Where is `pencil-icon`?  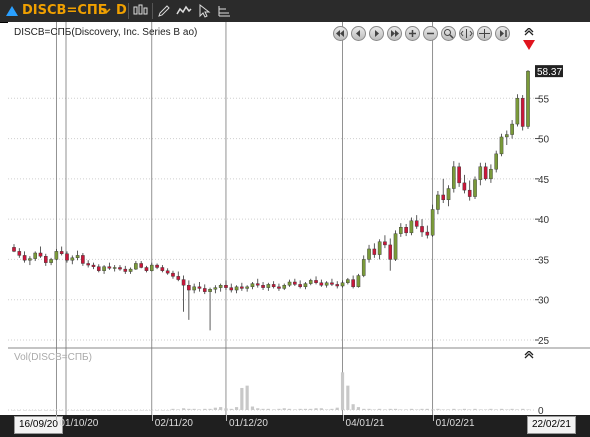
pencil-icon is located at coordinates (164, 11).